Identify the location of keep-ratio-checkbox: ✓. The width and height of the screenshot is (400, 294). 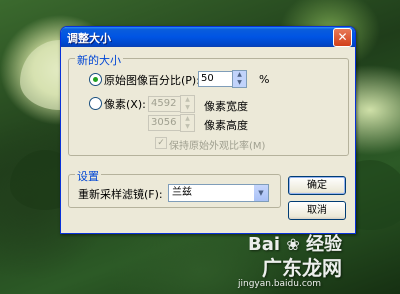
(161, 143).